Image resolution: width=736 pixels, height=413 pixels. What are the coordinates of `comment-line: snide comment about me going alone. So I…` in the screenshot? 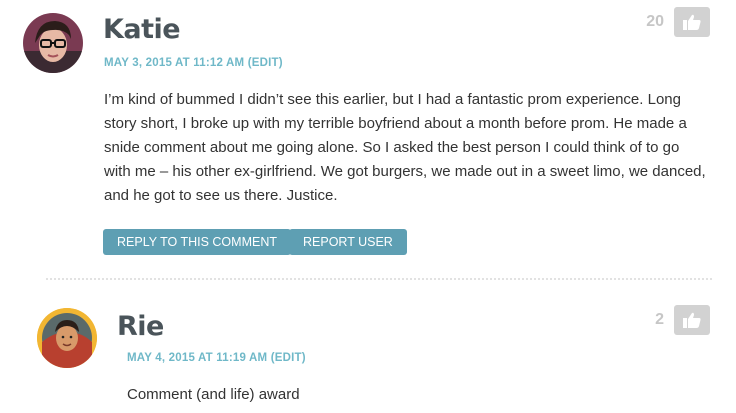 It's located at (392, 147).